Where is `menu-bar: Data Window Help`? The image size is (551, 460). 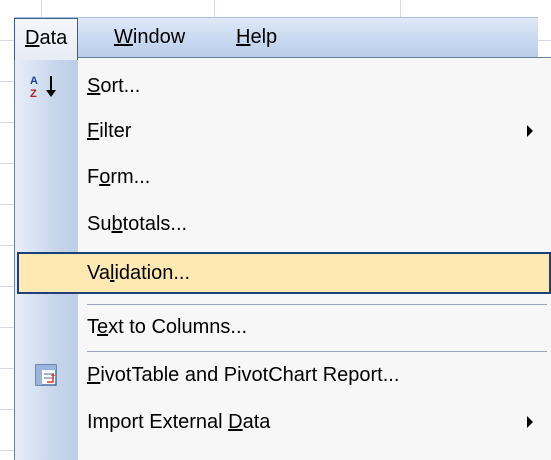 menu-bar: Data Window Help is located at coordinates (276, 38).